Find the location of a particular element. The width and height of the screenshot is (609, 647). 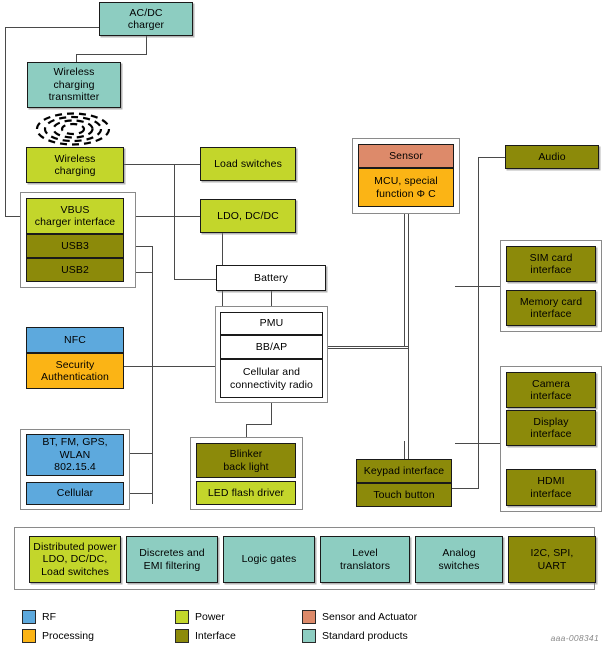

block-label: MCU, special function Φ C is located at coordinates (406, 187).